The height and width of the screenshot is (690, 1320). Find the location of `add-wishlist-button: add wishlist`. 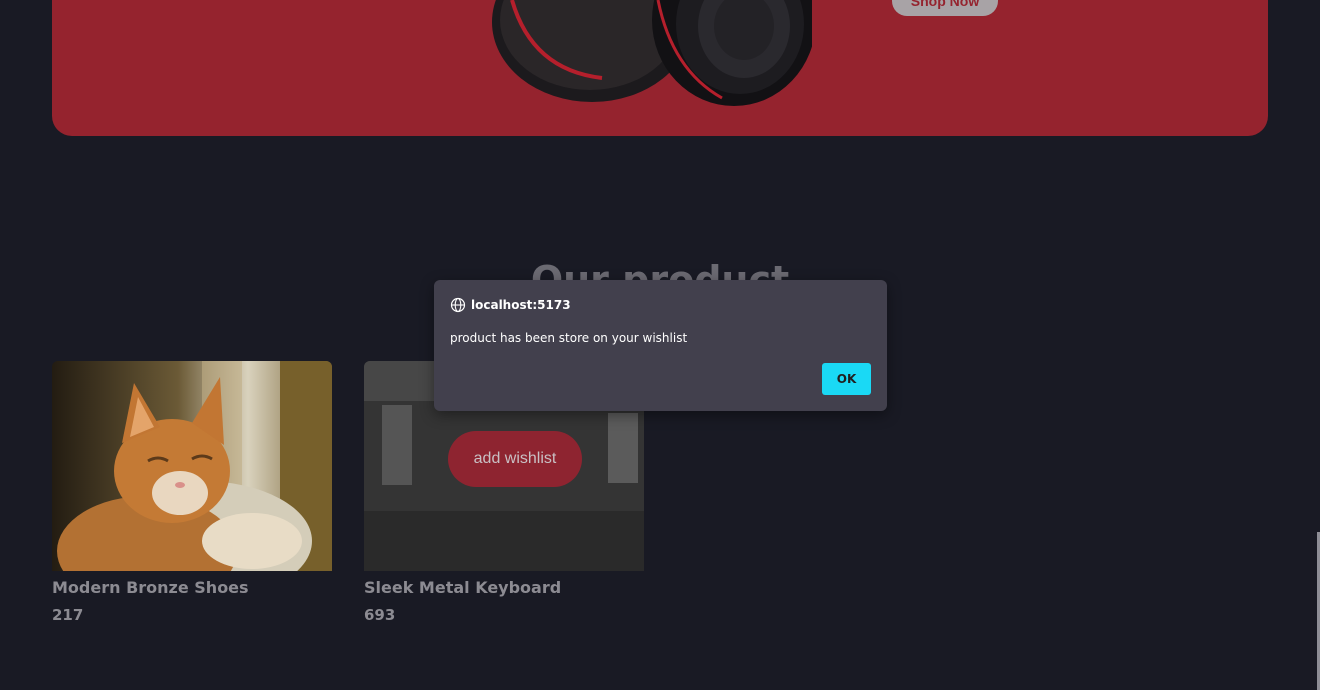

add-wishlist-button: add wishlist is located at coordinates (515, 459).